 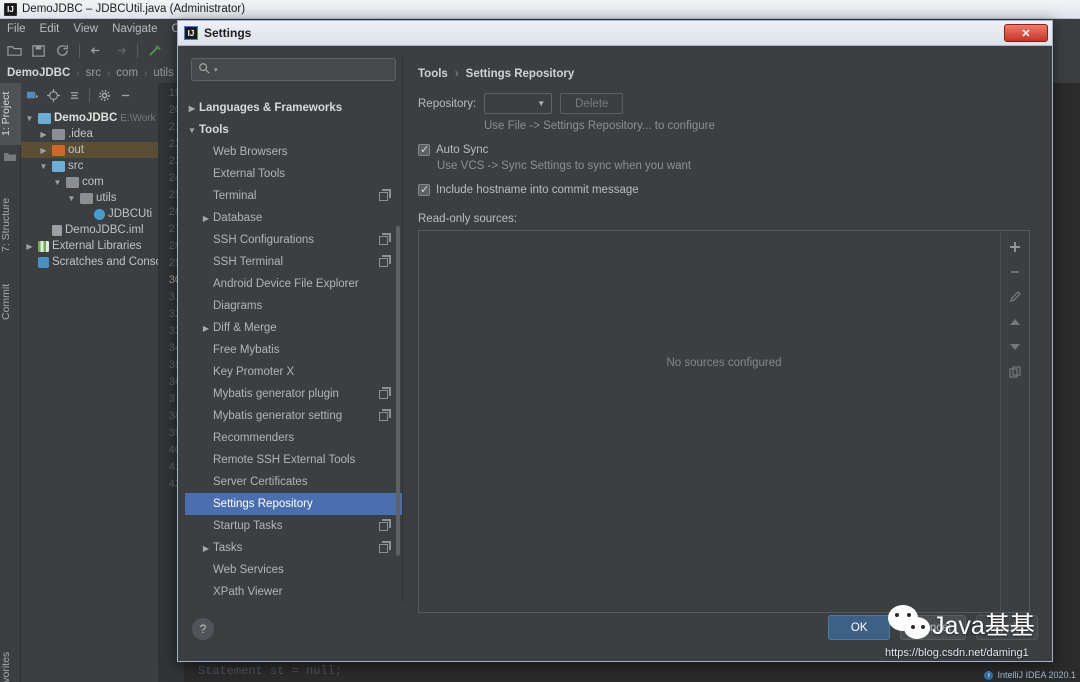 I want to click on save-icon, so click(x=38, y=50).